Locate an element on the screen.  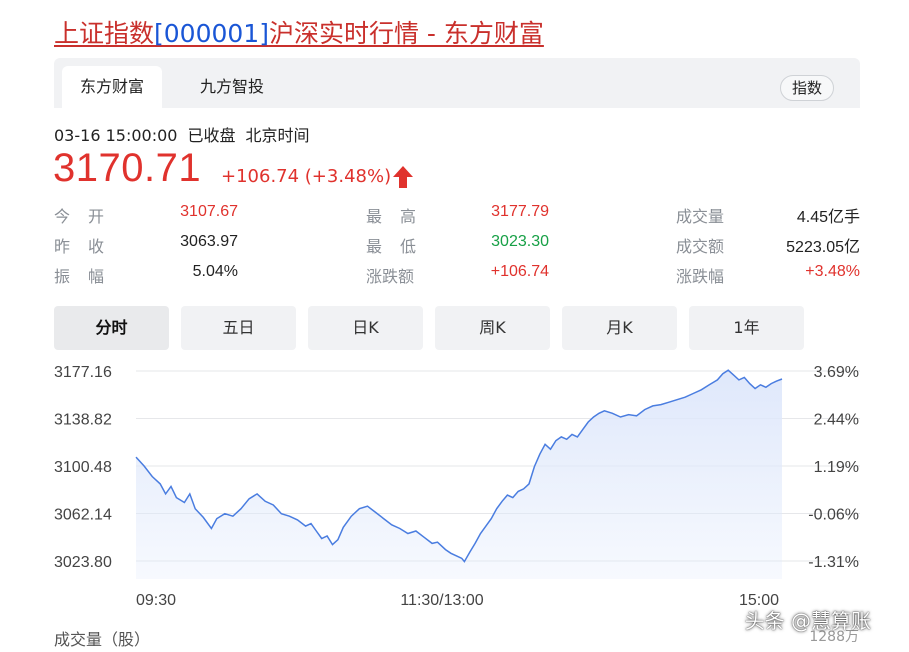
stat-value-amplitude: 5.04% is located at coordinates (215, 271).